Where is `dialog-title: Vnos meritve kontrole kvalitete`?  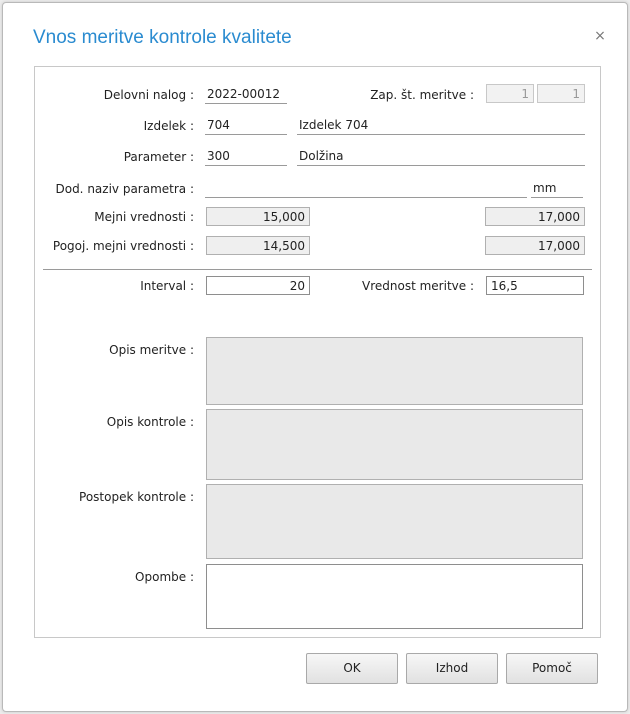 dialog-title: Vnos meritve kontrole kvalitete is located at coordinates (162, 37).